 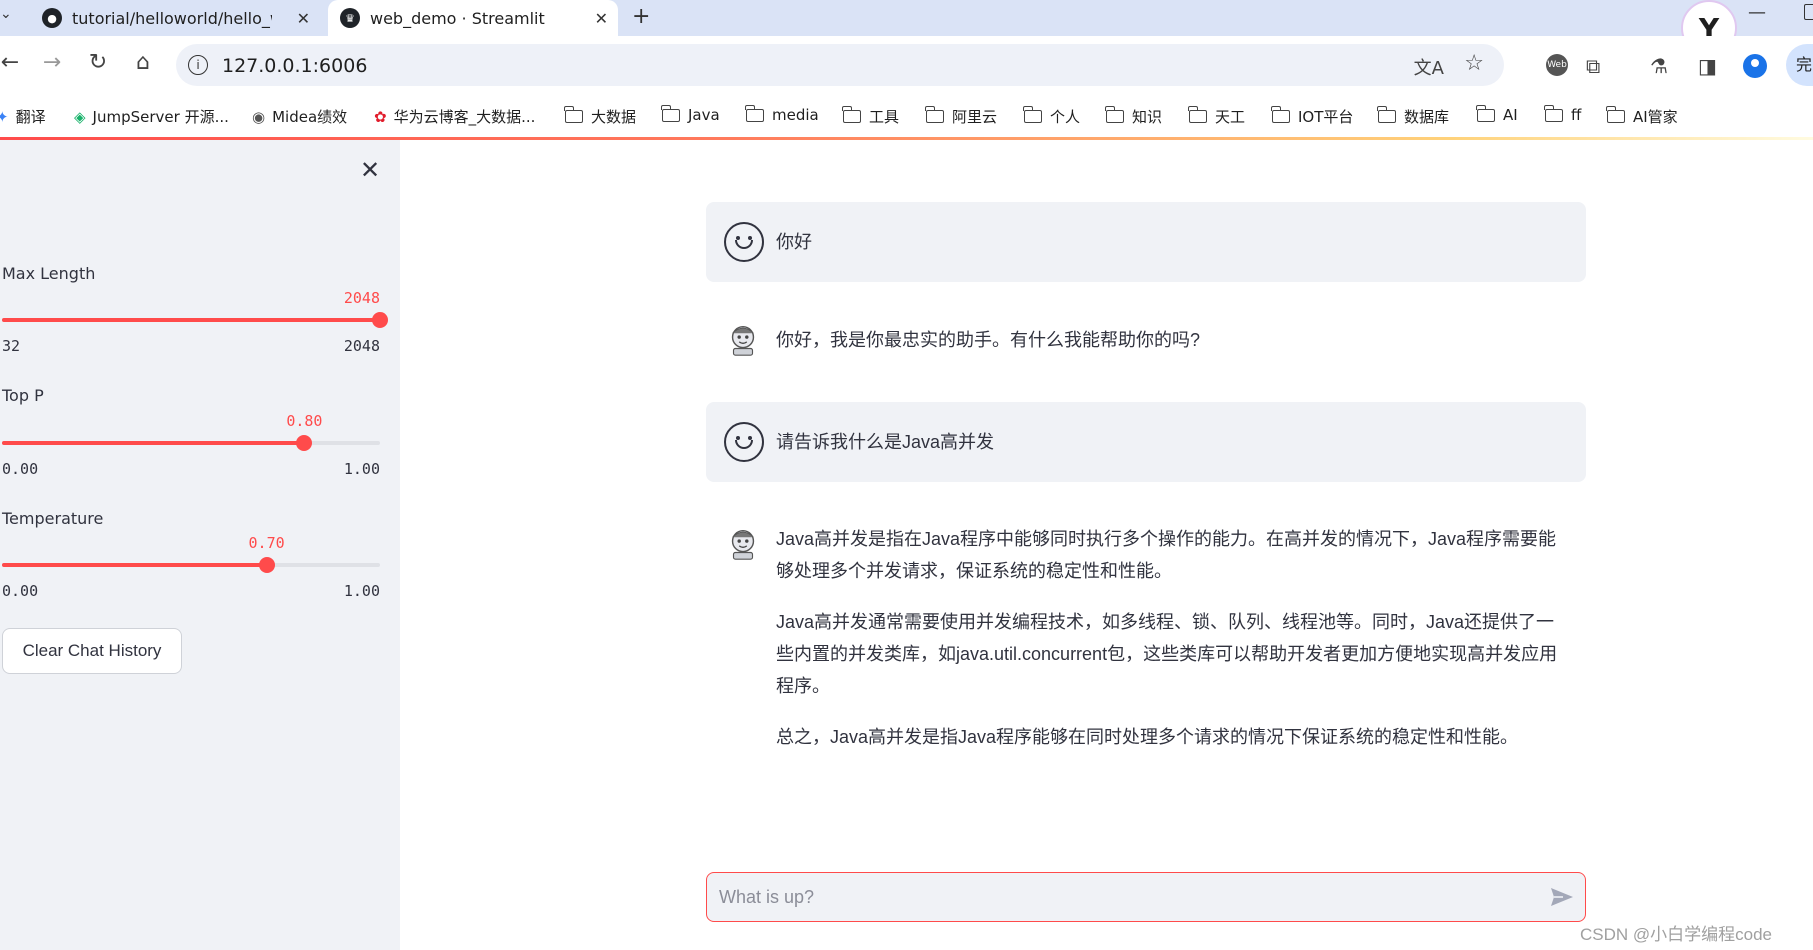 I want to click on chat-message-user: 你好, so click(x=1146, y=242).